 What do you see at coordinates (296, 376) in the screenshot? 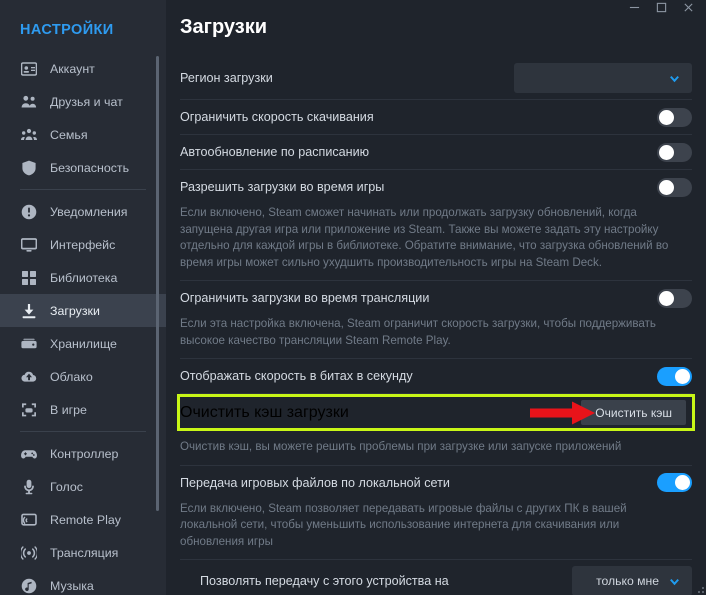
I see `show-bits-per-second-label: Отображать скорость в битах в секунду` at bounding box center [296, 376].